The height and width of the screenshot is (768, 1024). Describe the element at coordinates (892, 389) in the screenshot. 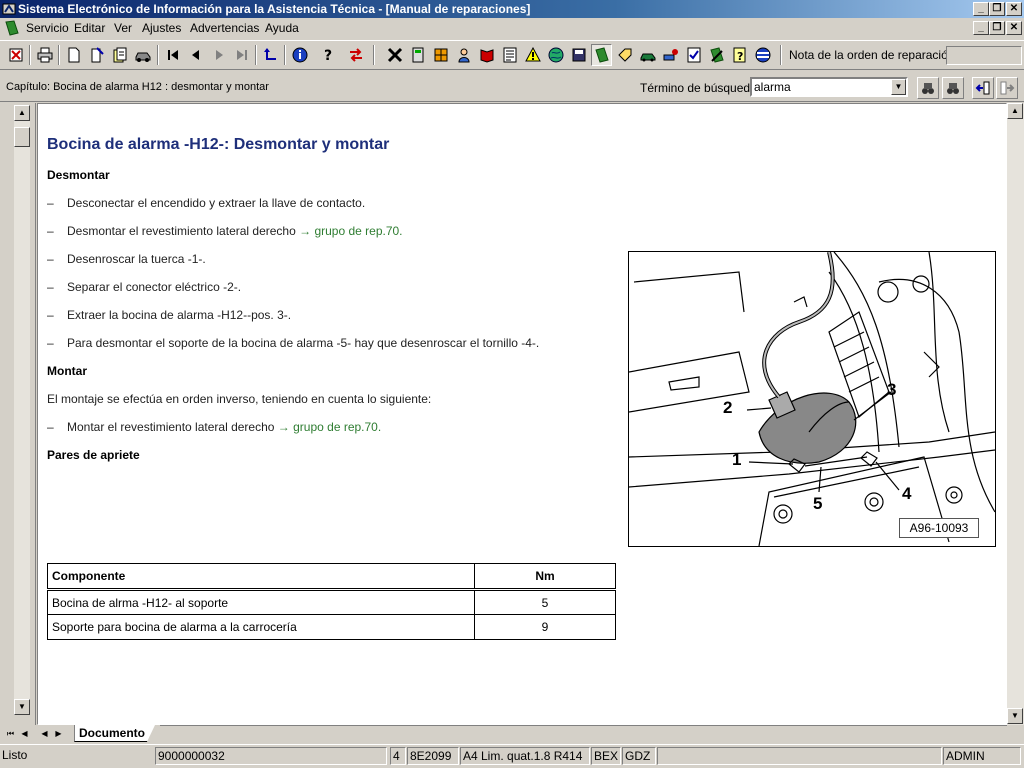

I see `callout-3: 3` at that location.